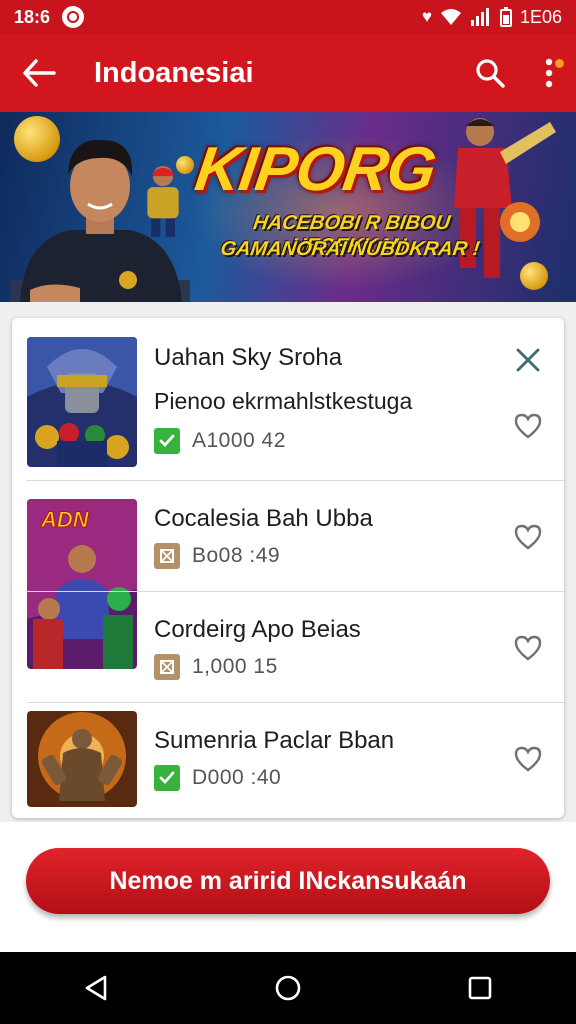 The image size is (576, 1024). What do you see at coordinates (236, 555) in the screenshot?
I see `game-meta-text: Bo08 :49` at bounding box center [236, 555].